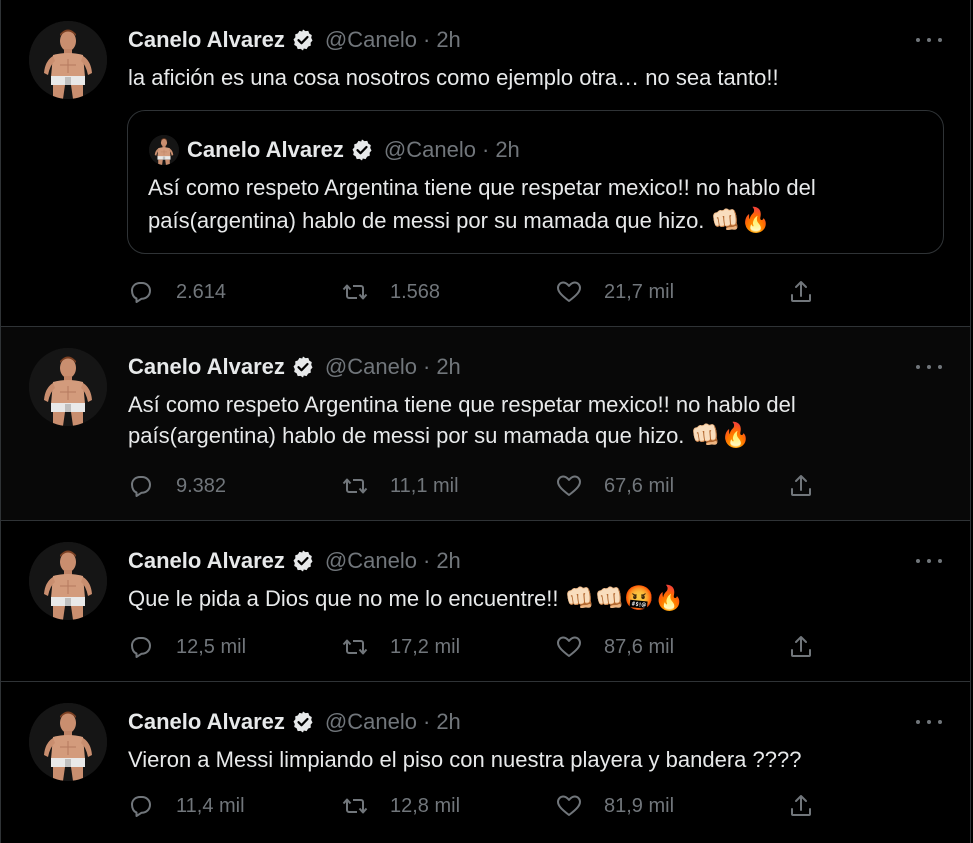 The height and width of the screenshot is (843, 973). Describe the element at coordinates (201, 291) in the screenshot. I see `reply-count: 2.614` at that location.